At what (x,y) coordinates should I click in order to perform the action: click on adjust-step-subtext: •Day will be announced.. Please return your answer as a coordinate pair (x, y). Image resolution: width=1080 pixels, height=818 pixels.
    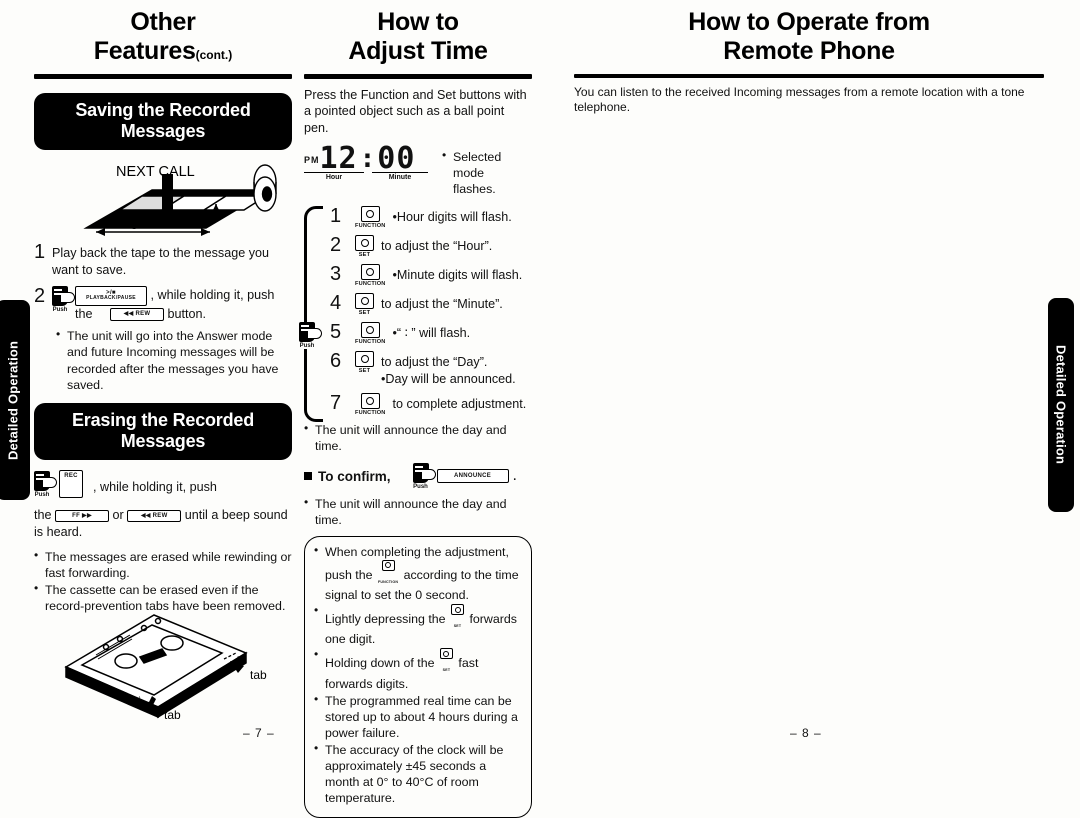
    Looking at the image, I should click on (448, 378).